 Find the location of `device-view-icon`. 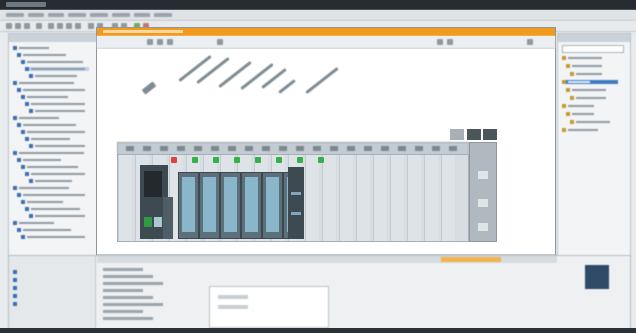

device-view-icon is located at coordinates (450, 42).